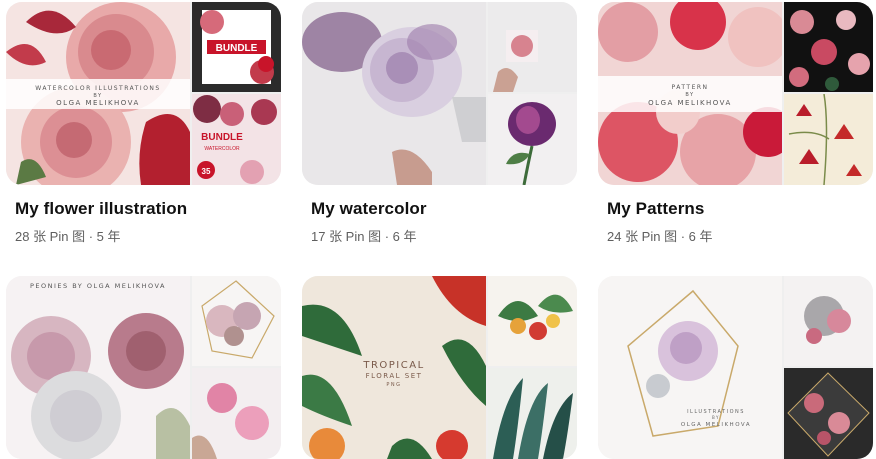 This screenshot has height=459, width=876. Describe the element at coordinates (394, 93) in the screenshot. I see `cover-main-image` at that location.